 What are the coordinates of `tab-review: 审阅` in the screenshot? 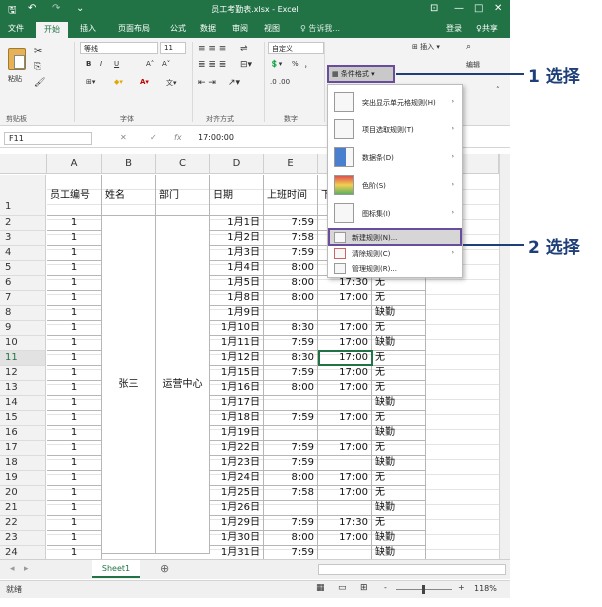 It's located at (240, 28).